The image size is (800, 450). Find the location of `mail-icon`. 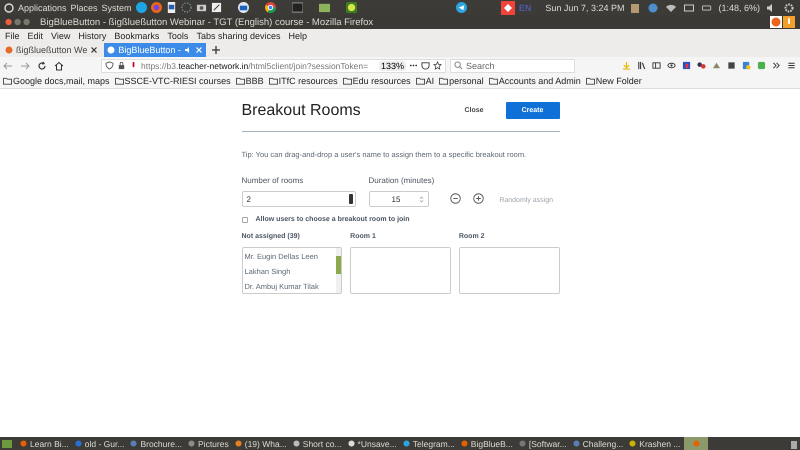

mail-icon is located at coordinates (243, 7).